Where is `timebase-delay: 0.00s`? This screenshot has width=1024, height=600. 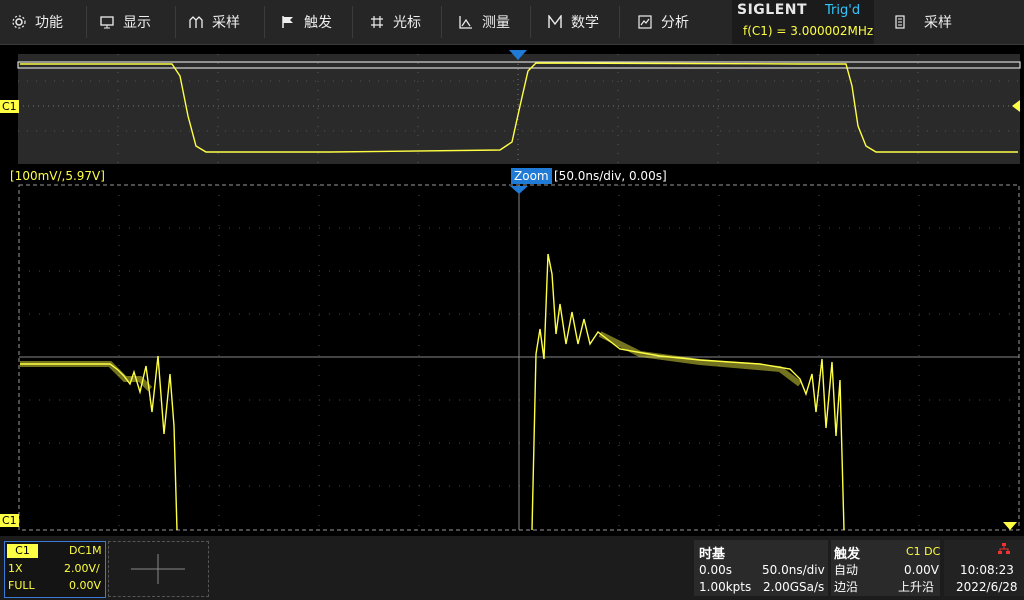
timebase-delay: 0.00s is located at coordinates (715, 570).